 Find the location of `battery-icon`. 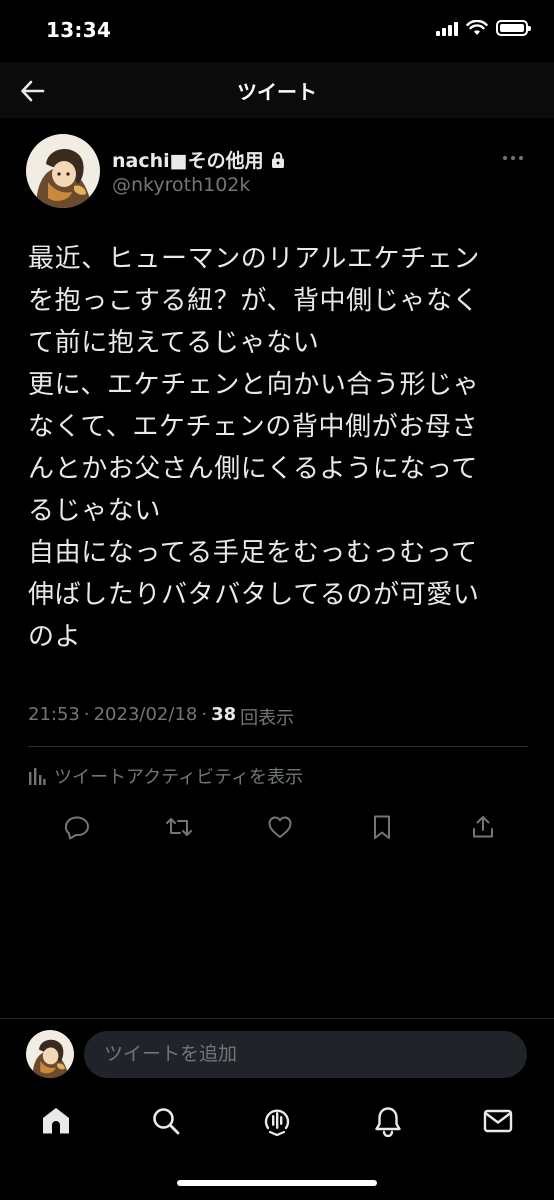

battery-icon is located at coordinates (513, 28).